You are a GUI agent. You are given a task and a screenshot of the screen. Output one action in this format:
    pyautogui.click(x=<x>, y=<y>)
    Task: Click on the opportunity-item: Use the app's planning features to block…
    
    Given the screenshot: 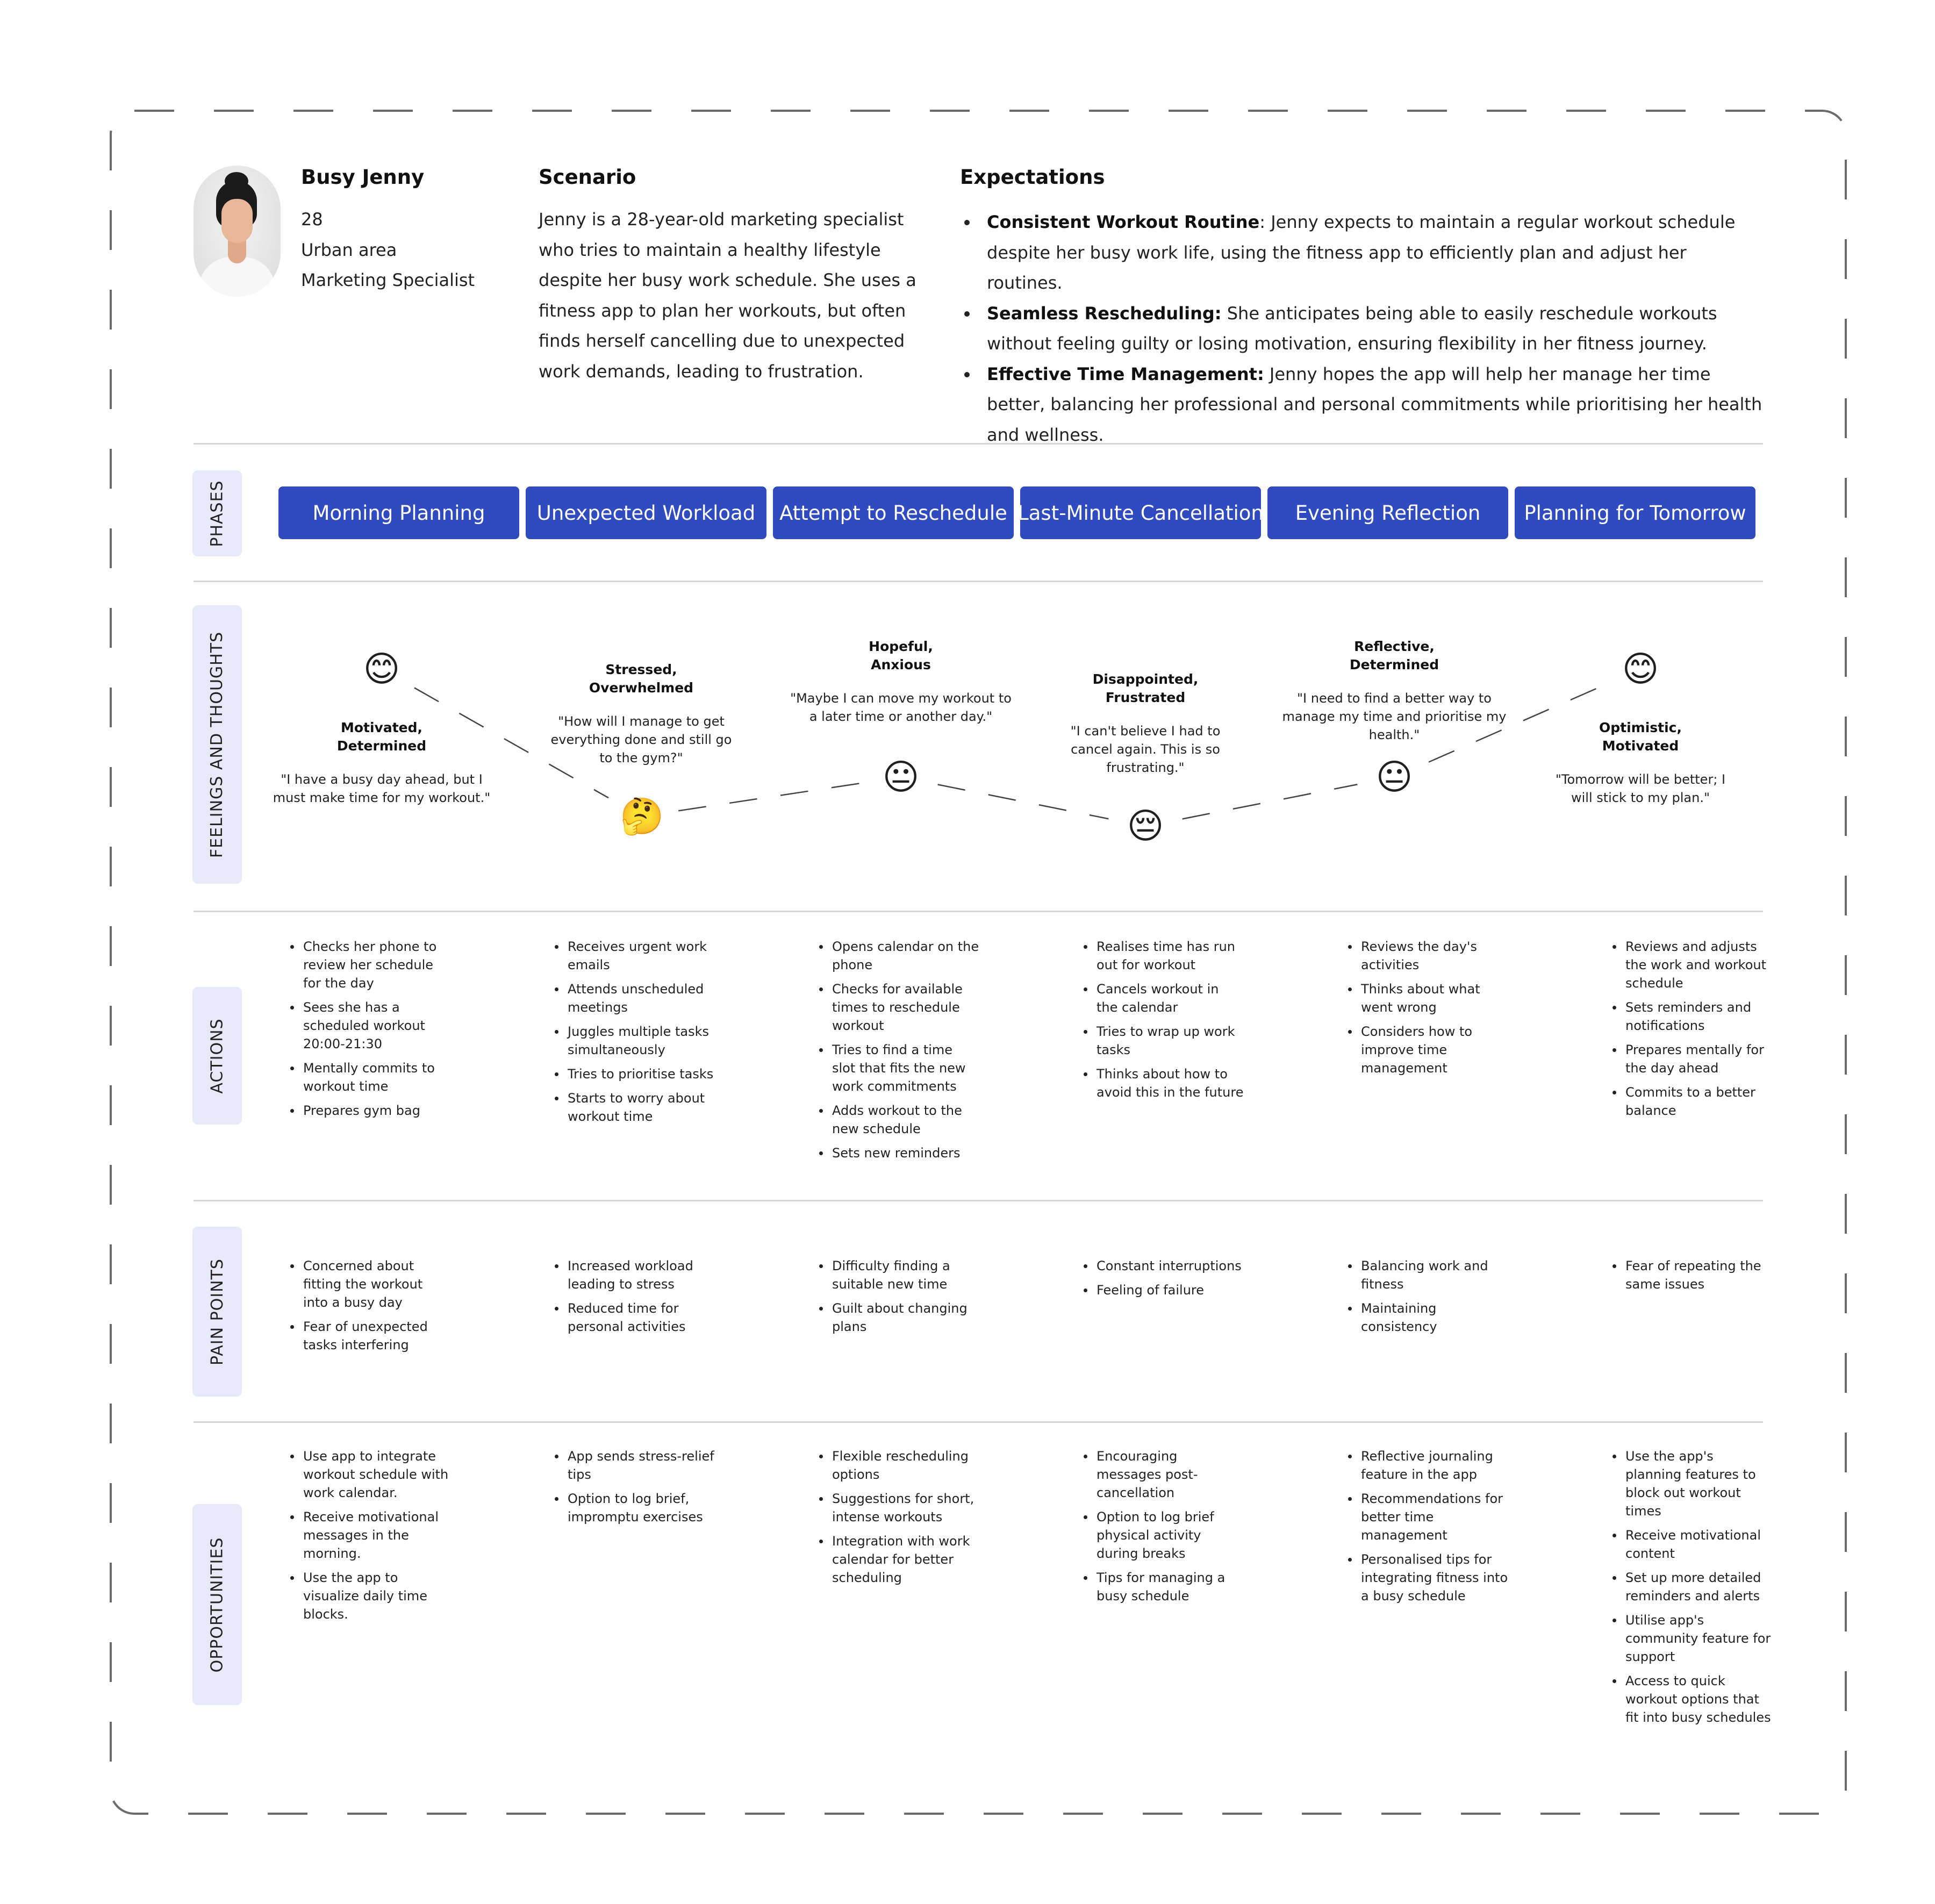 What is the action you would take?
    pyautogui.click(x=1692, y=1483)
    